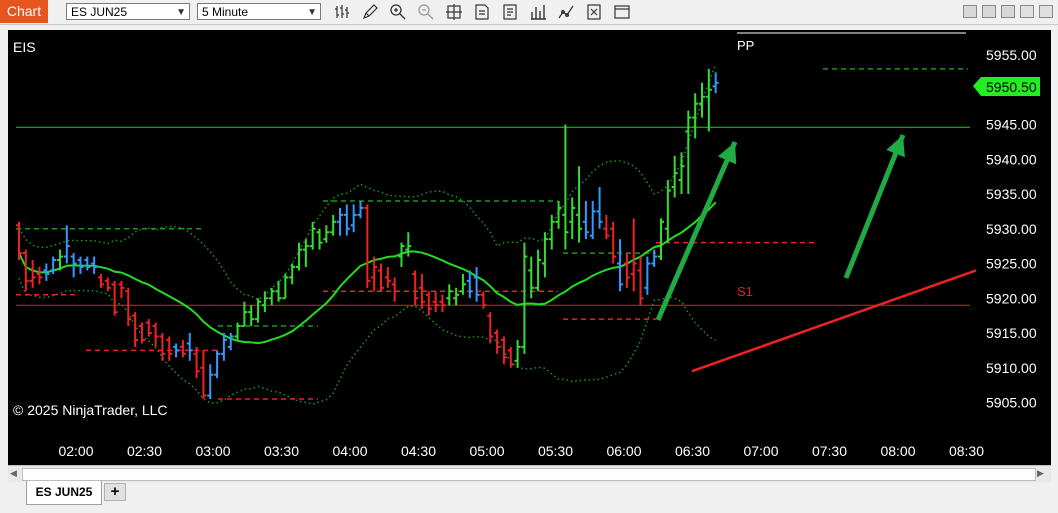 This screenshot has height=513, width=1058. What do you see at coordinates (510, 12) in the screenshot?
I see `properties-icon` at bounding box center [510, 12].